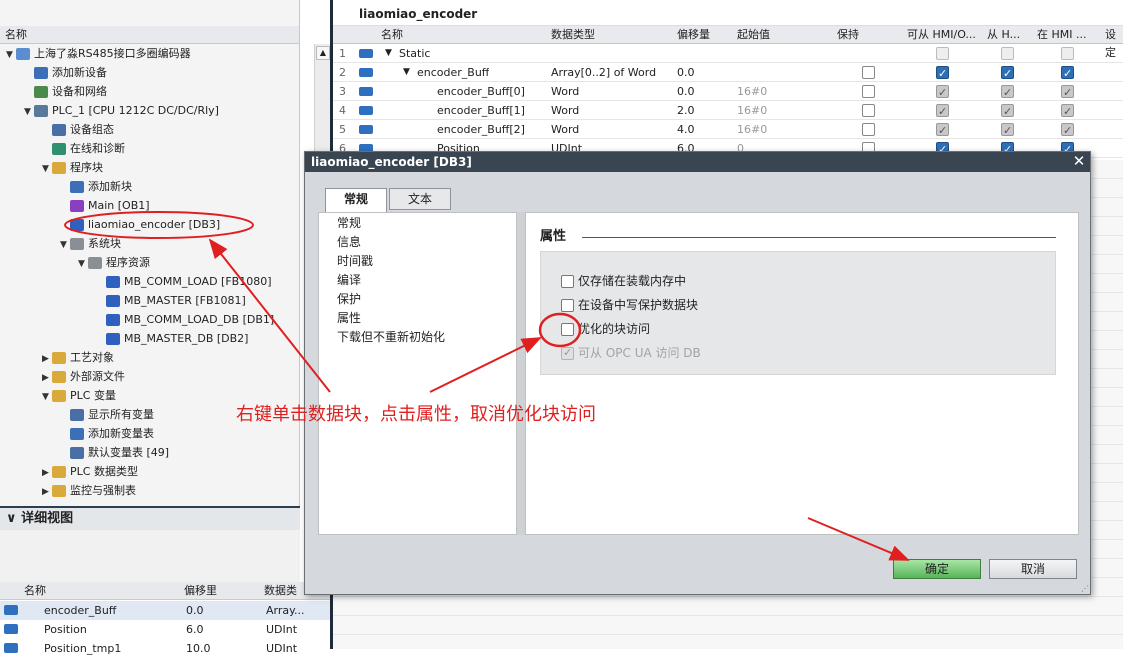 Image resolution: width=1123 pixels, height=658 pixels. I want to click on arrow-to-db, so click(269, 315).